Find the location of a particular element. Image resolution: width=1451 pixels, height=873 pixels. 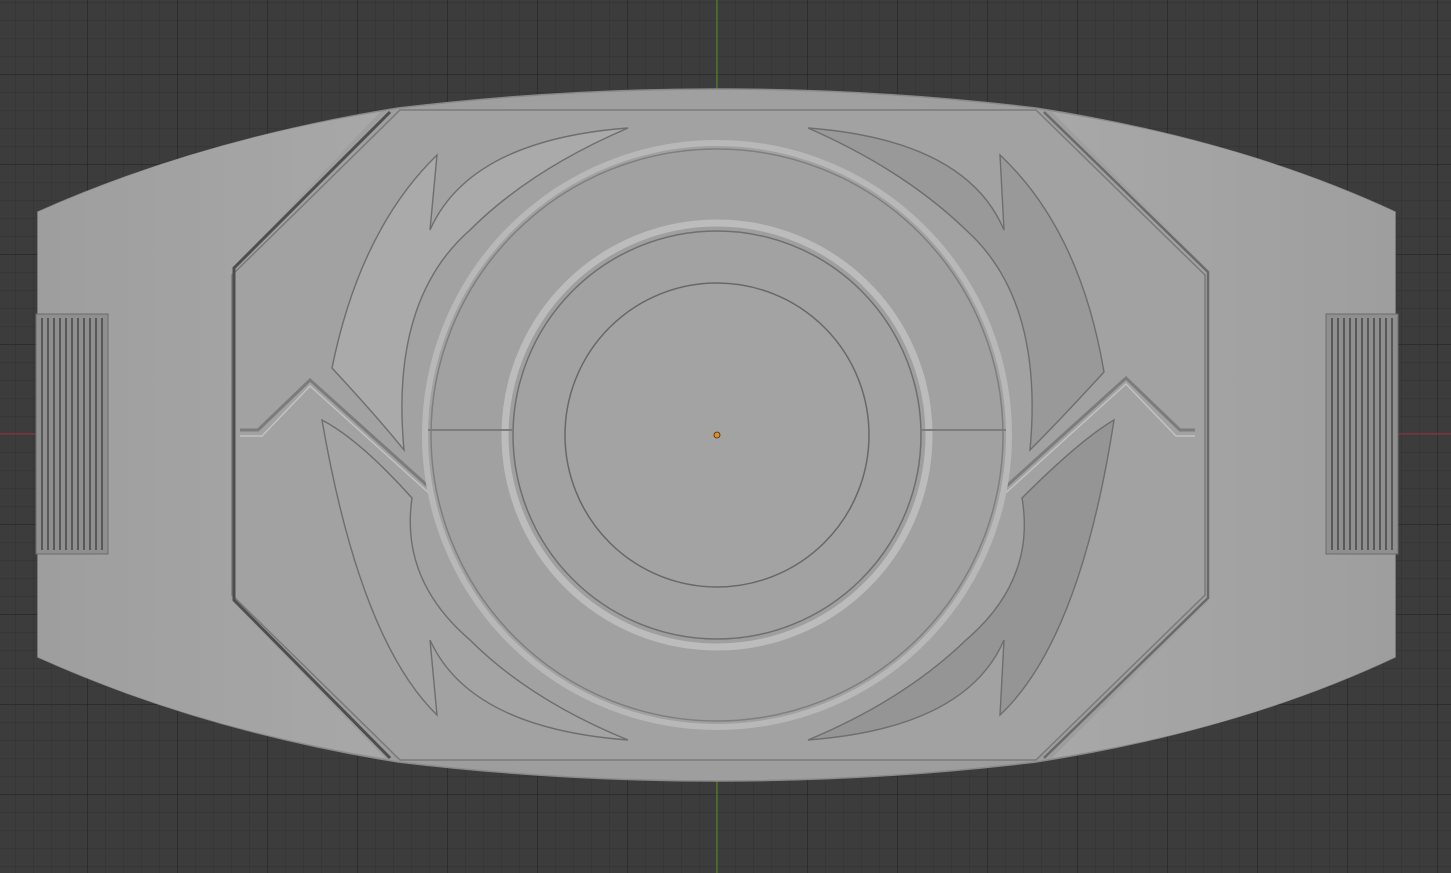

object-origin-dot is located at coordinates (717, 435).